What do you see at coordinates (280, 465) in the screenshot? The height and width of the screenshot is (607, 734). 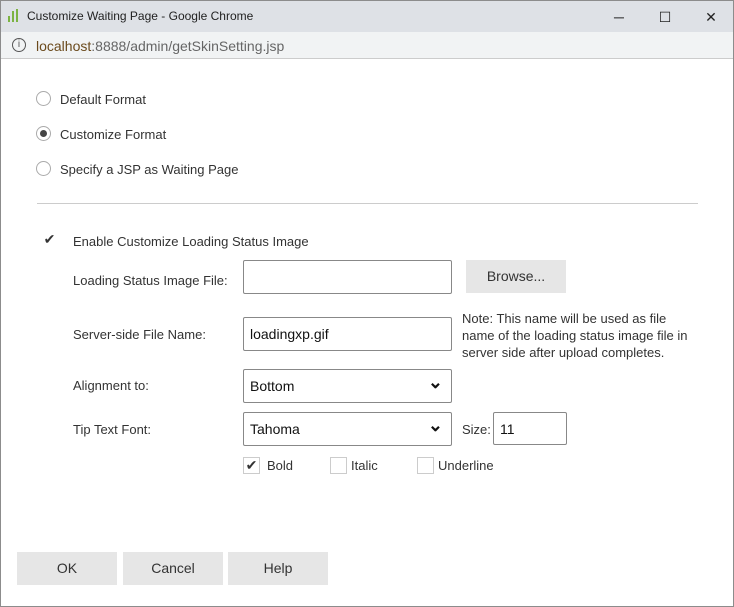 I see `bold-label: Bold` at bounding box center [280, 465].